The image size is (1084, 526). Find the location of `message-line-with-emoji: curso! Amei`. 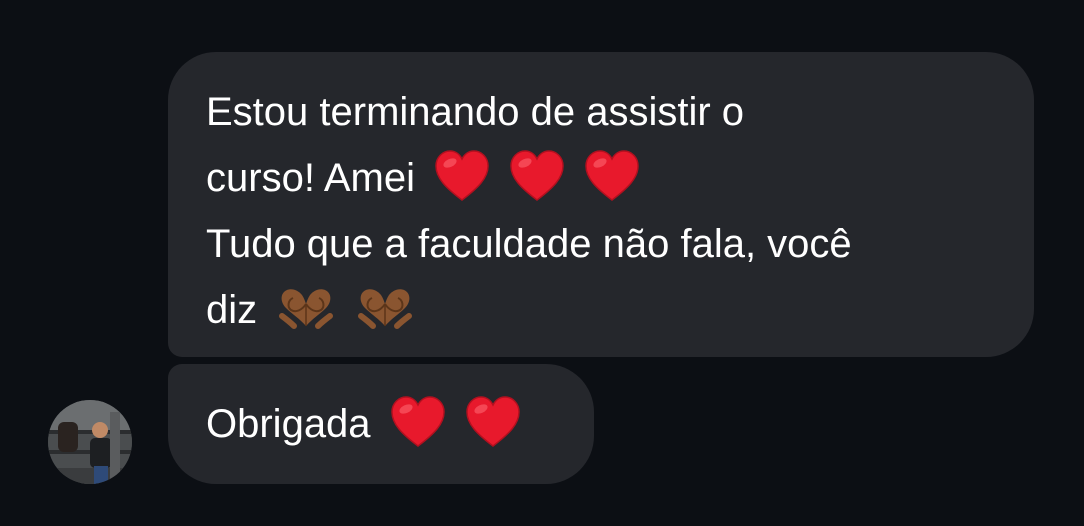

message-line-with-emoji: curso! Amei is located at coordinates (605, 178).